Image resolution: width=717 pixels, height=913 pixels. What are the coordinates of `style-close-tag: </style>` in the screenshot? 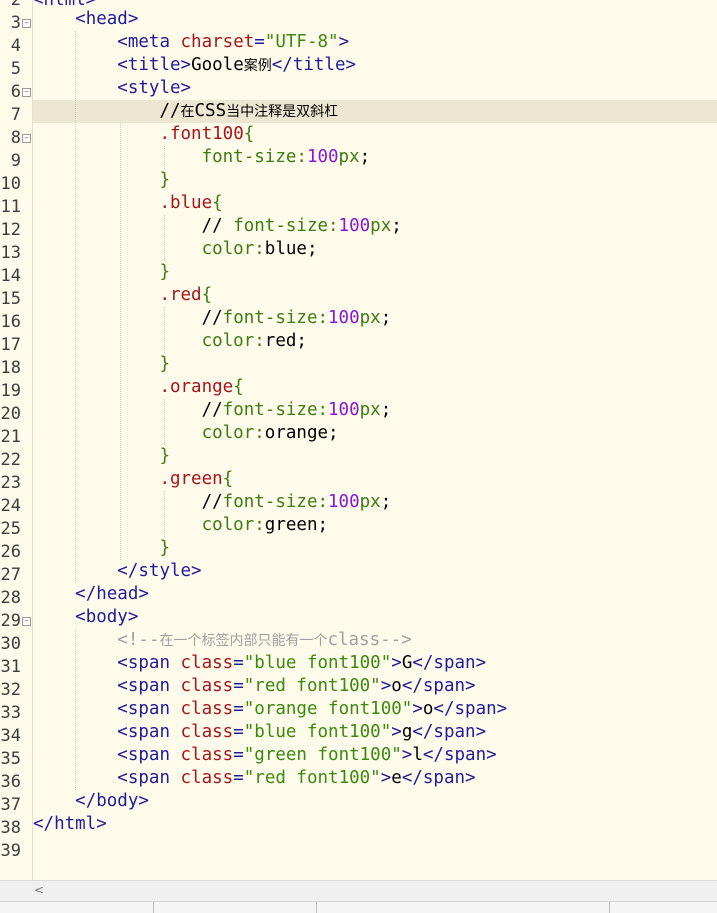 It's located at (159, 571).